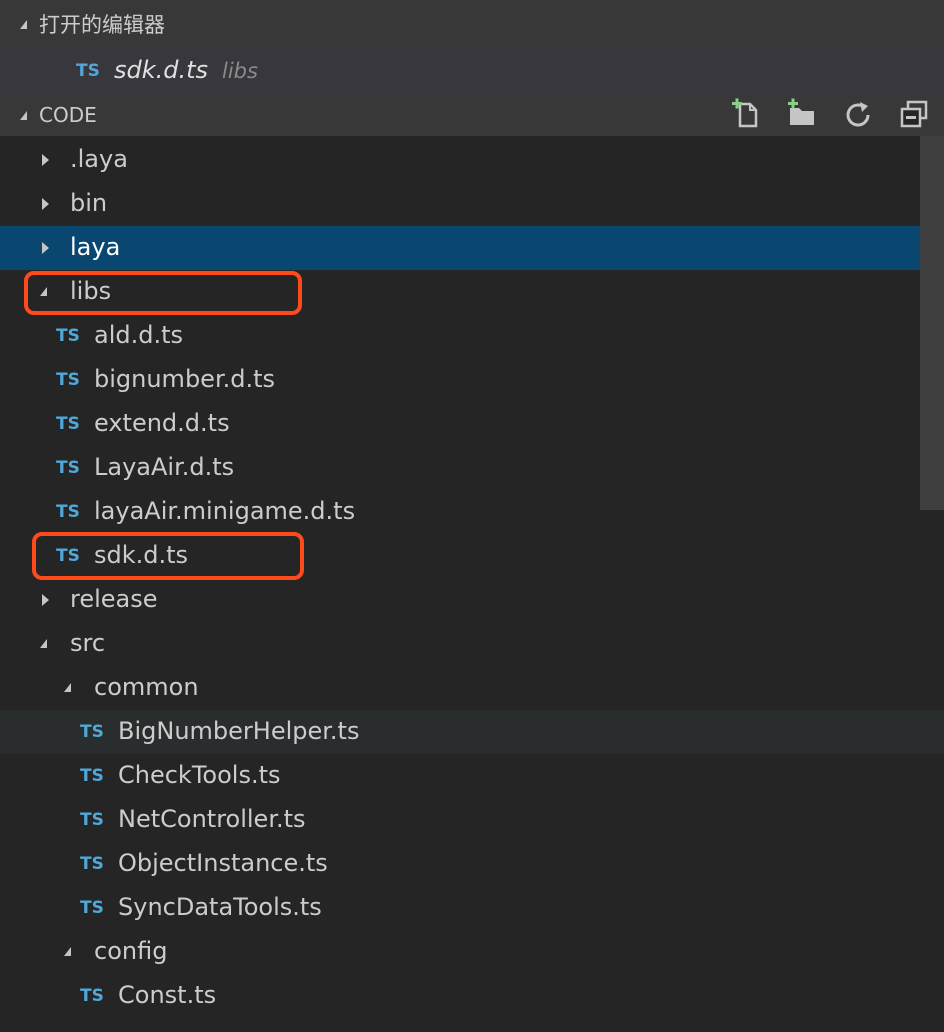 The image size is (944, 1032). I want to click on new-file-icon, so click(746, 114).